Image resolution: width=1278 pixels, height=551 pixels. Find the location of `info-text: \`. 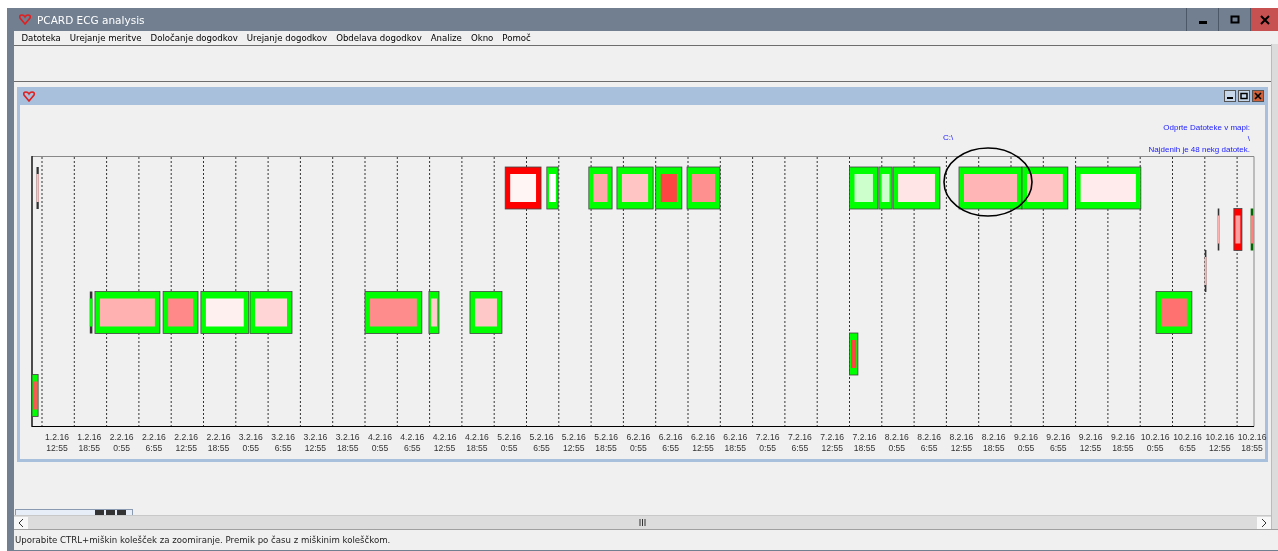

info-text: \ is located at coordinates (1248, 138).